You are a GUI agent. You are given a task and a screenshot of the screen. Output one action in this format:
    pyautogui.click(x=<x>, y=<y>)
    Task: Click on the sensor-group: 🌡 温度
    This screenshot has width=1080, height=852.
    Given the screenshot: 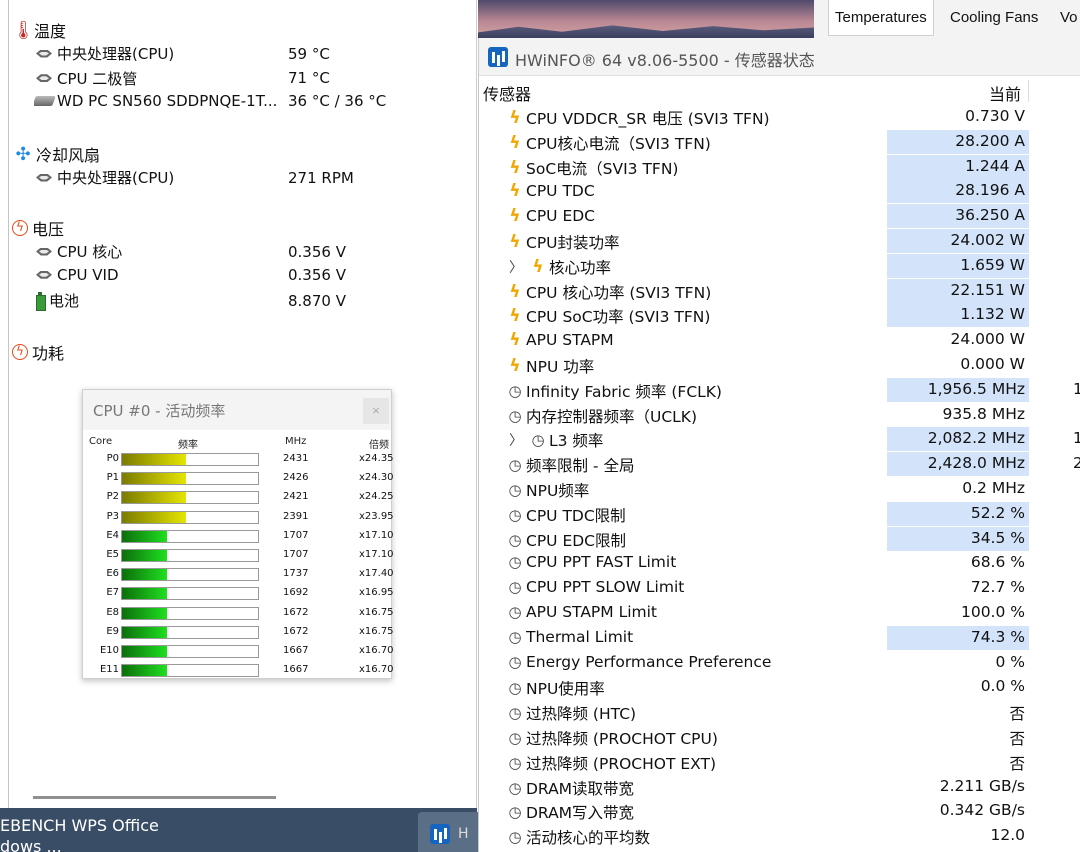 What is the action you would take?
    pyautogui.click(x=39, y=30)
    